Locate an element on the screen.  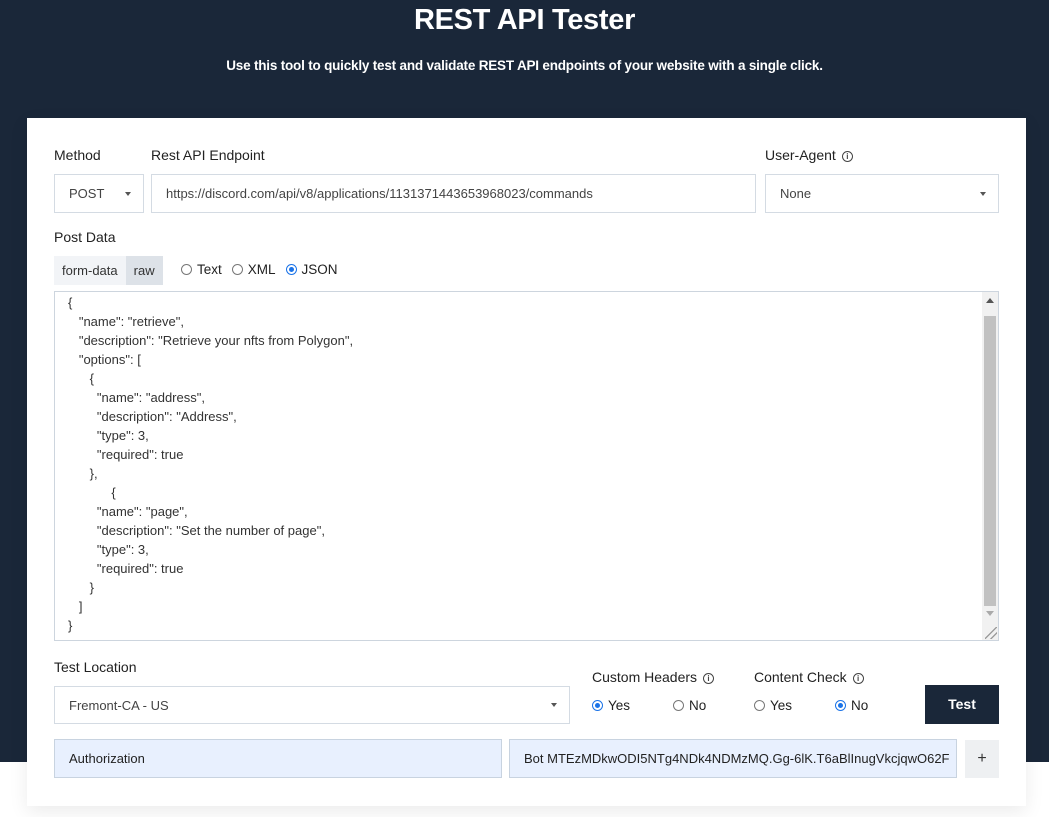
tab-form-data: form-data is located at coordinates (90, 270).